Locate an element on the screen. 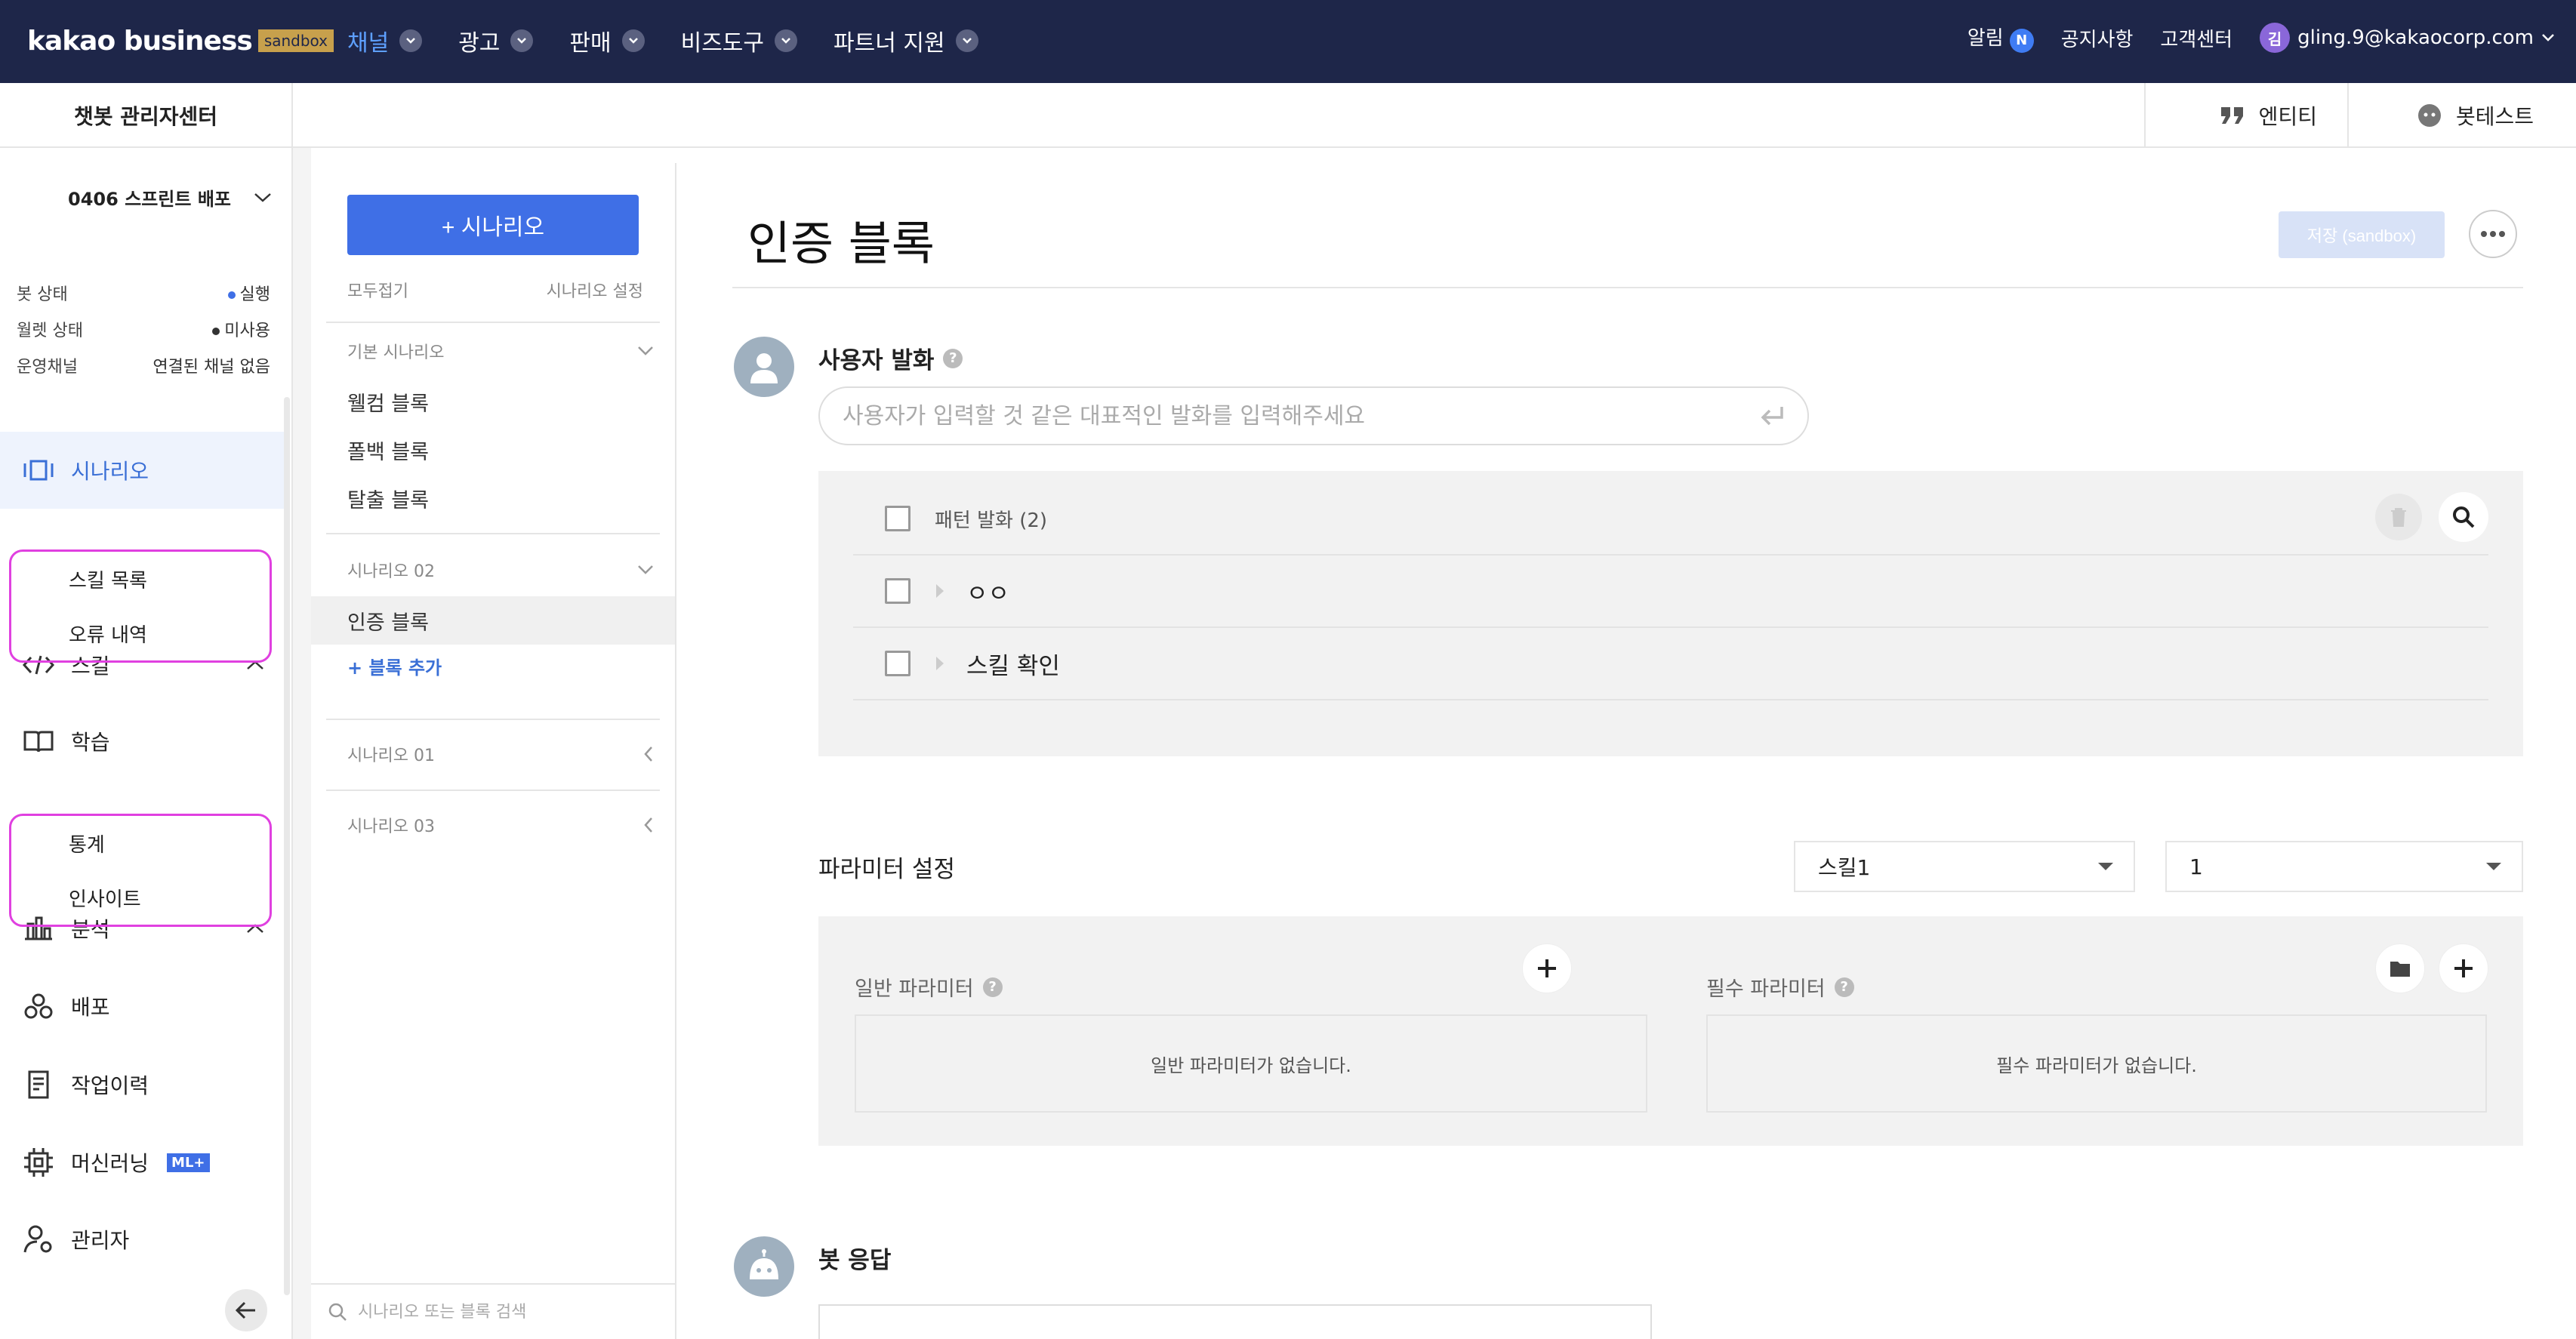  caret-down-icon is located at coordinates (2105, 866).